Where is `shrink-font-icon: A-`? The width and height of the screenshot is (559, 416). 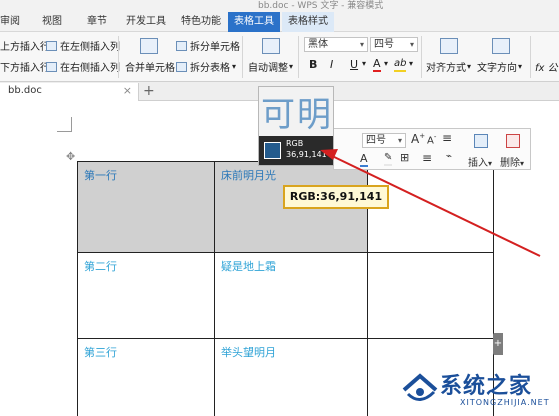 shrink-font-icon: A- is located at coordinates (431, 139).